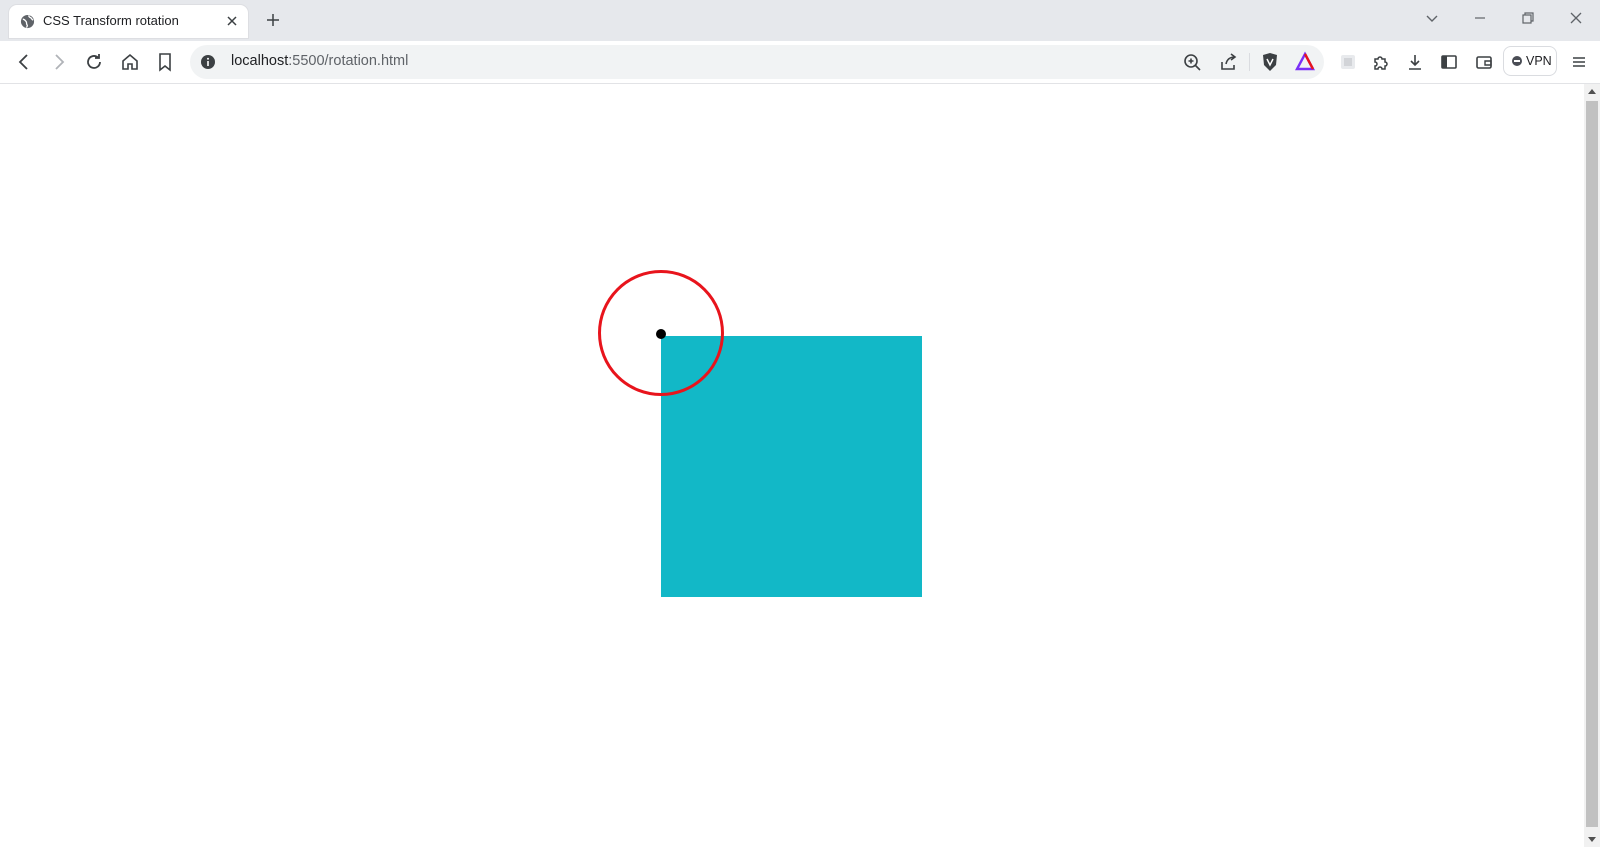 Image resolution: width=1600 pixels, height=847 pixels. I want to click on close-window-icon, so click(1576, 18).